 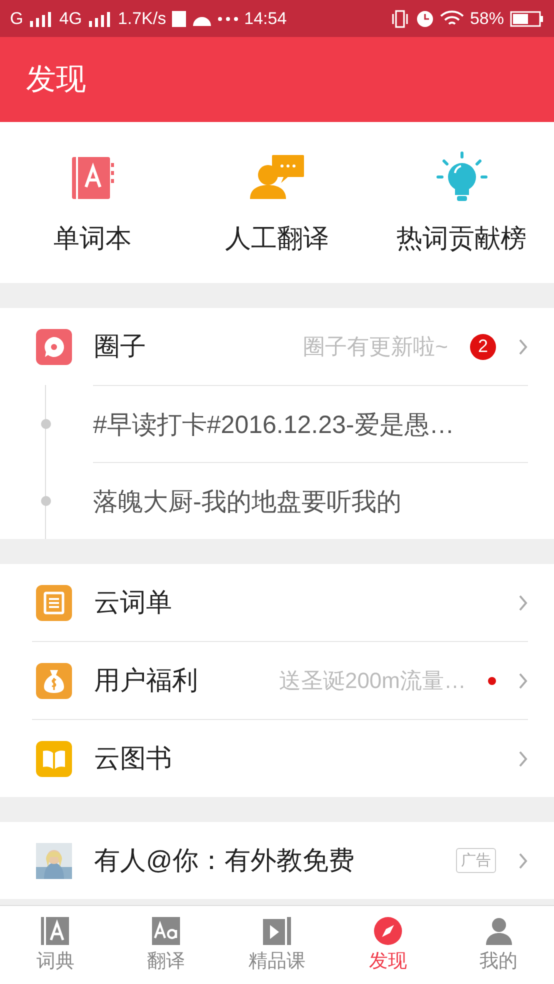 What do you see at coordinates (247, 501) in the screenshot?
I see `post-title: 落魄大厨-我的地盘要听我的` at bounding box center [247, 501].